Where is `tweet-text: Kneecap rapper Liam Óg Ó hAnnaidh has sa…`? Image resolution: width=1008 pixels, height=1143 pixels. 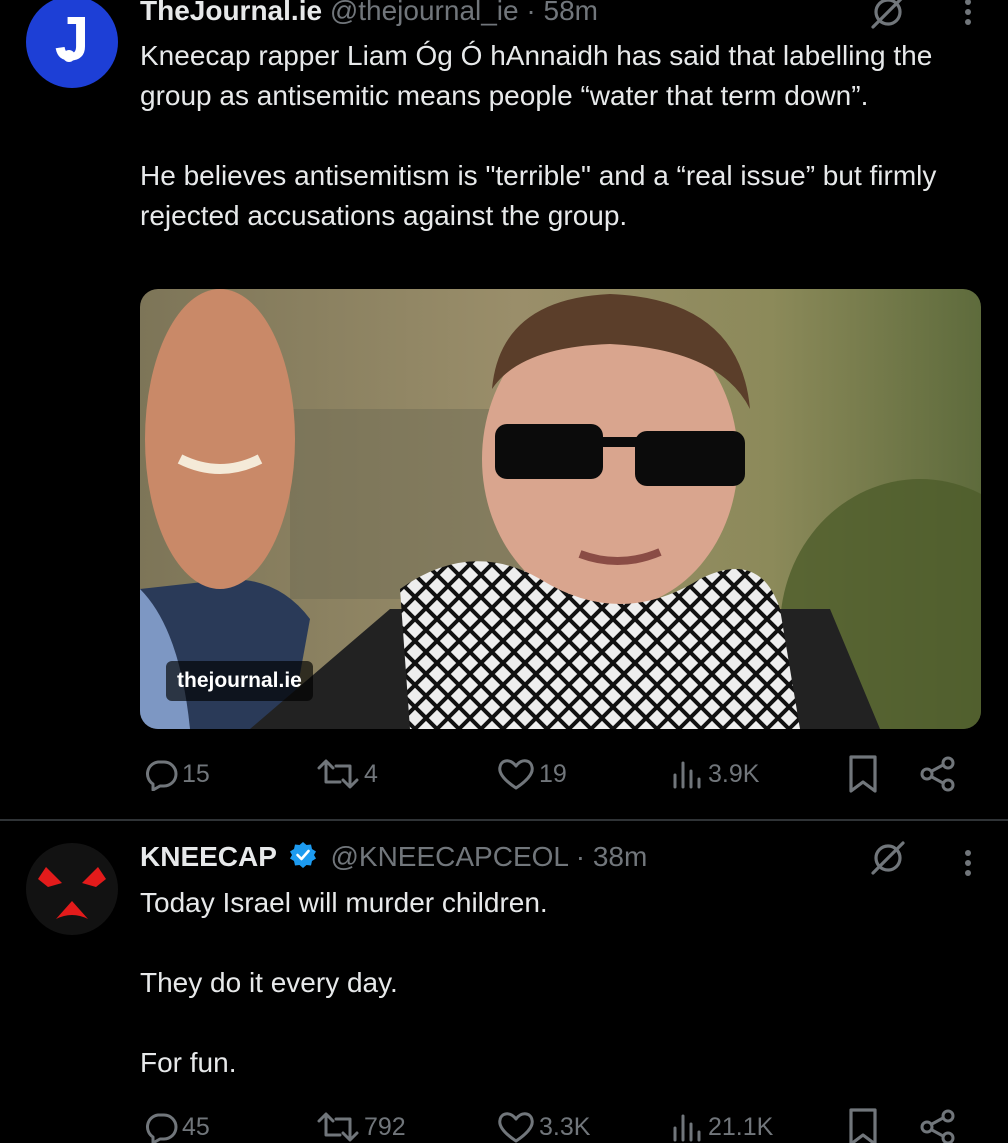 tweet-text: Kneecap rapper Liam Óg Ó hAnnaidh has sa… is located at coordinates (560, 136).